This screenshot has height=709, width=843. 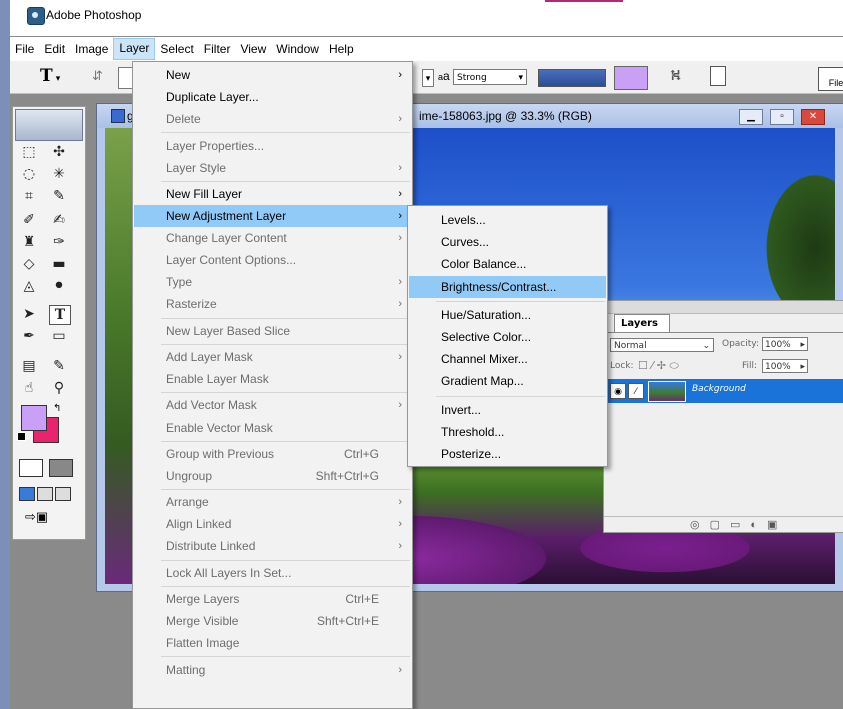 What do you see at coordinates (272, 643) in the screenshot?
I see `layer-menu-item-flatten-image: Flatten Image` at bounding box center [272, 643].